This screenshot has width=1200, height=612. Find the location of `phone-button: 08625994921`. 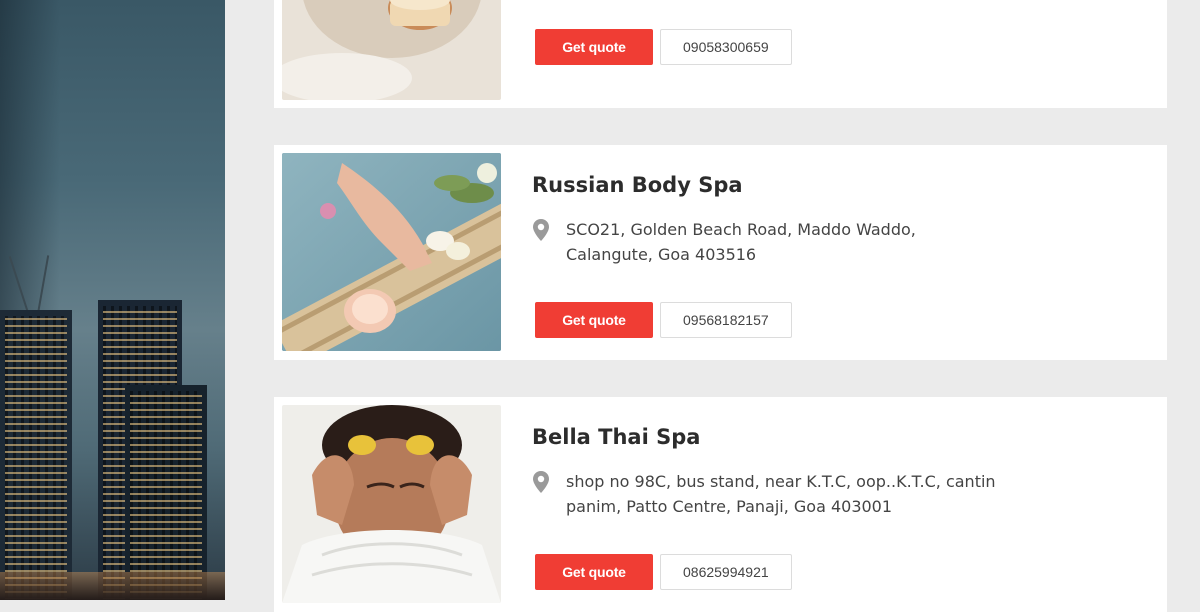

phone-button: 08625994921 is located at coordinates (726, 572).